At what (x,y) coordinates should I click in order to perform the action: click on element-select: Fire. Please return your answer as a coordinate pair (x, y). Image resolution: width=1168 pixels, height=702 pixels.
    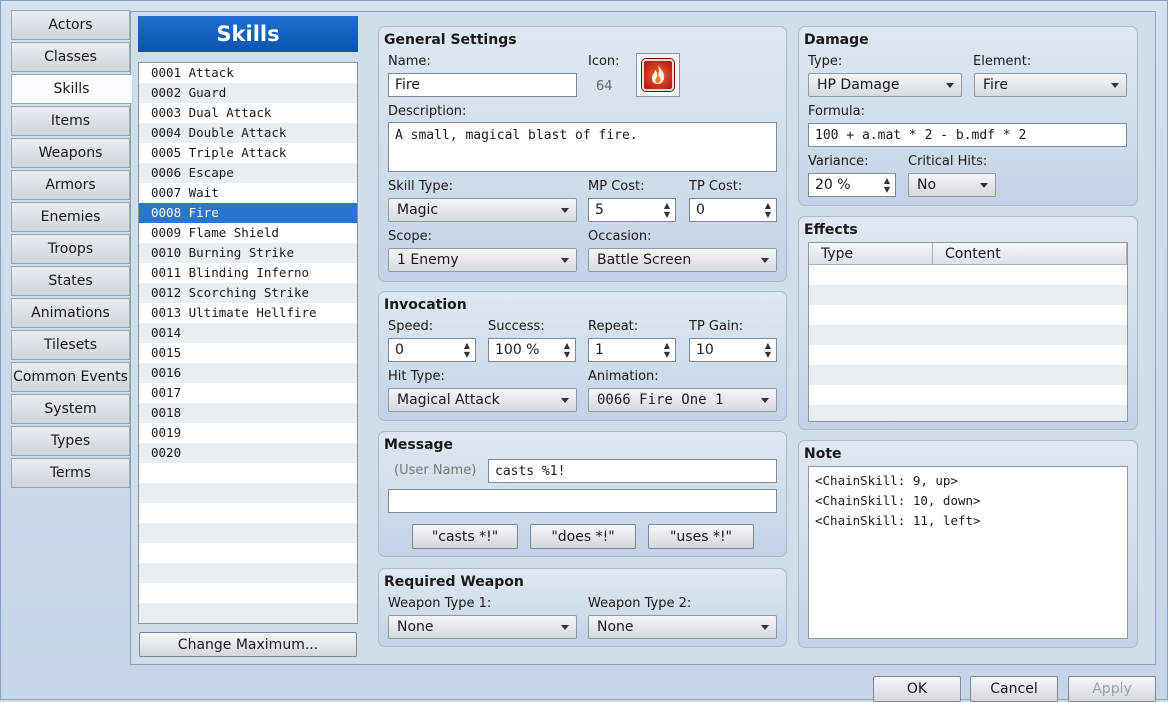
    Looking at the image, I should click on (1050, 85).